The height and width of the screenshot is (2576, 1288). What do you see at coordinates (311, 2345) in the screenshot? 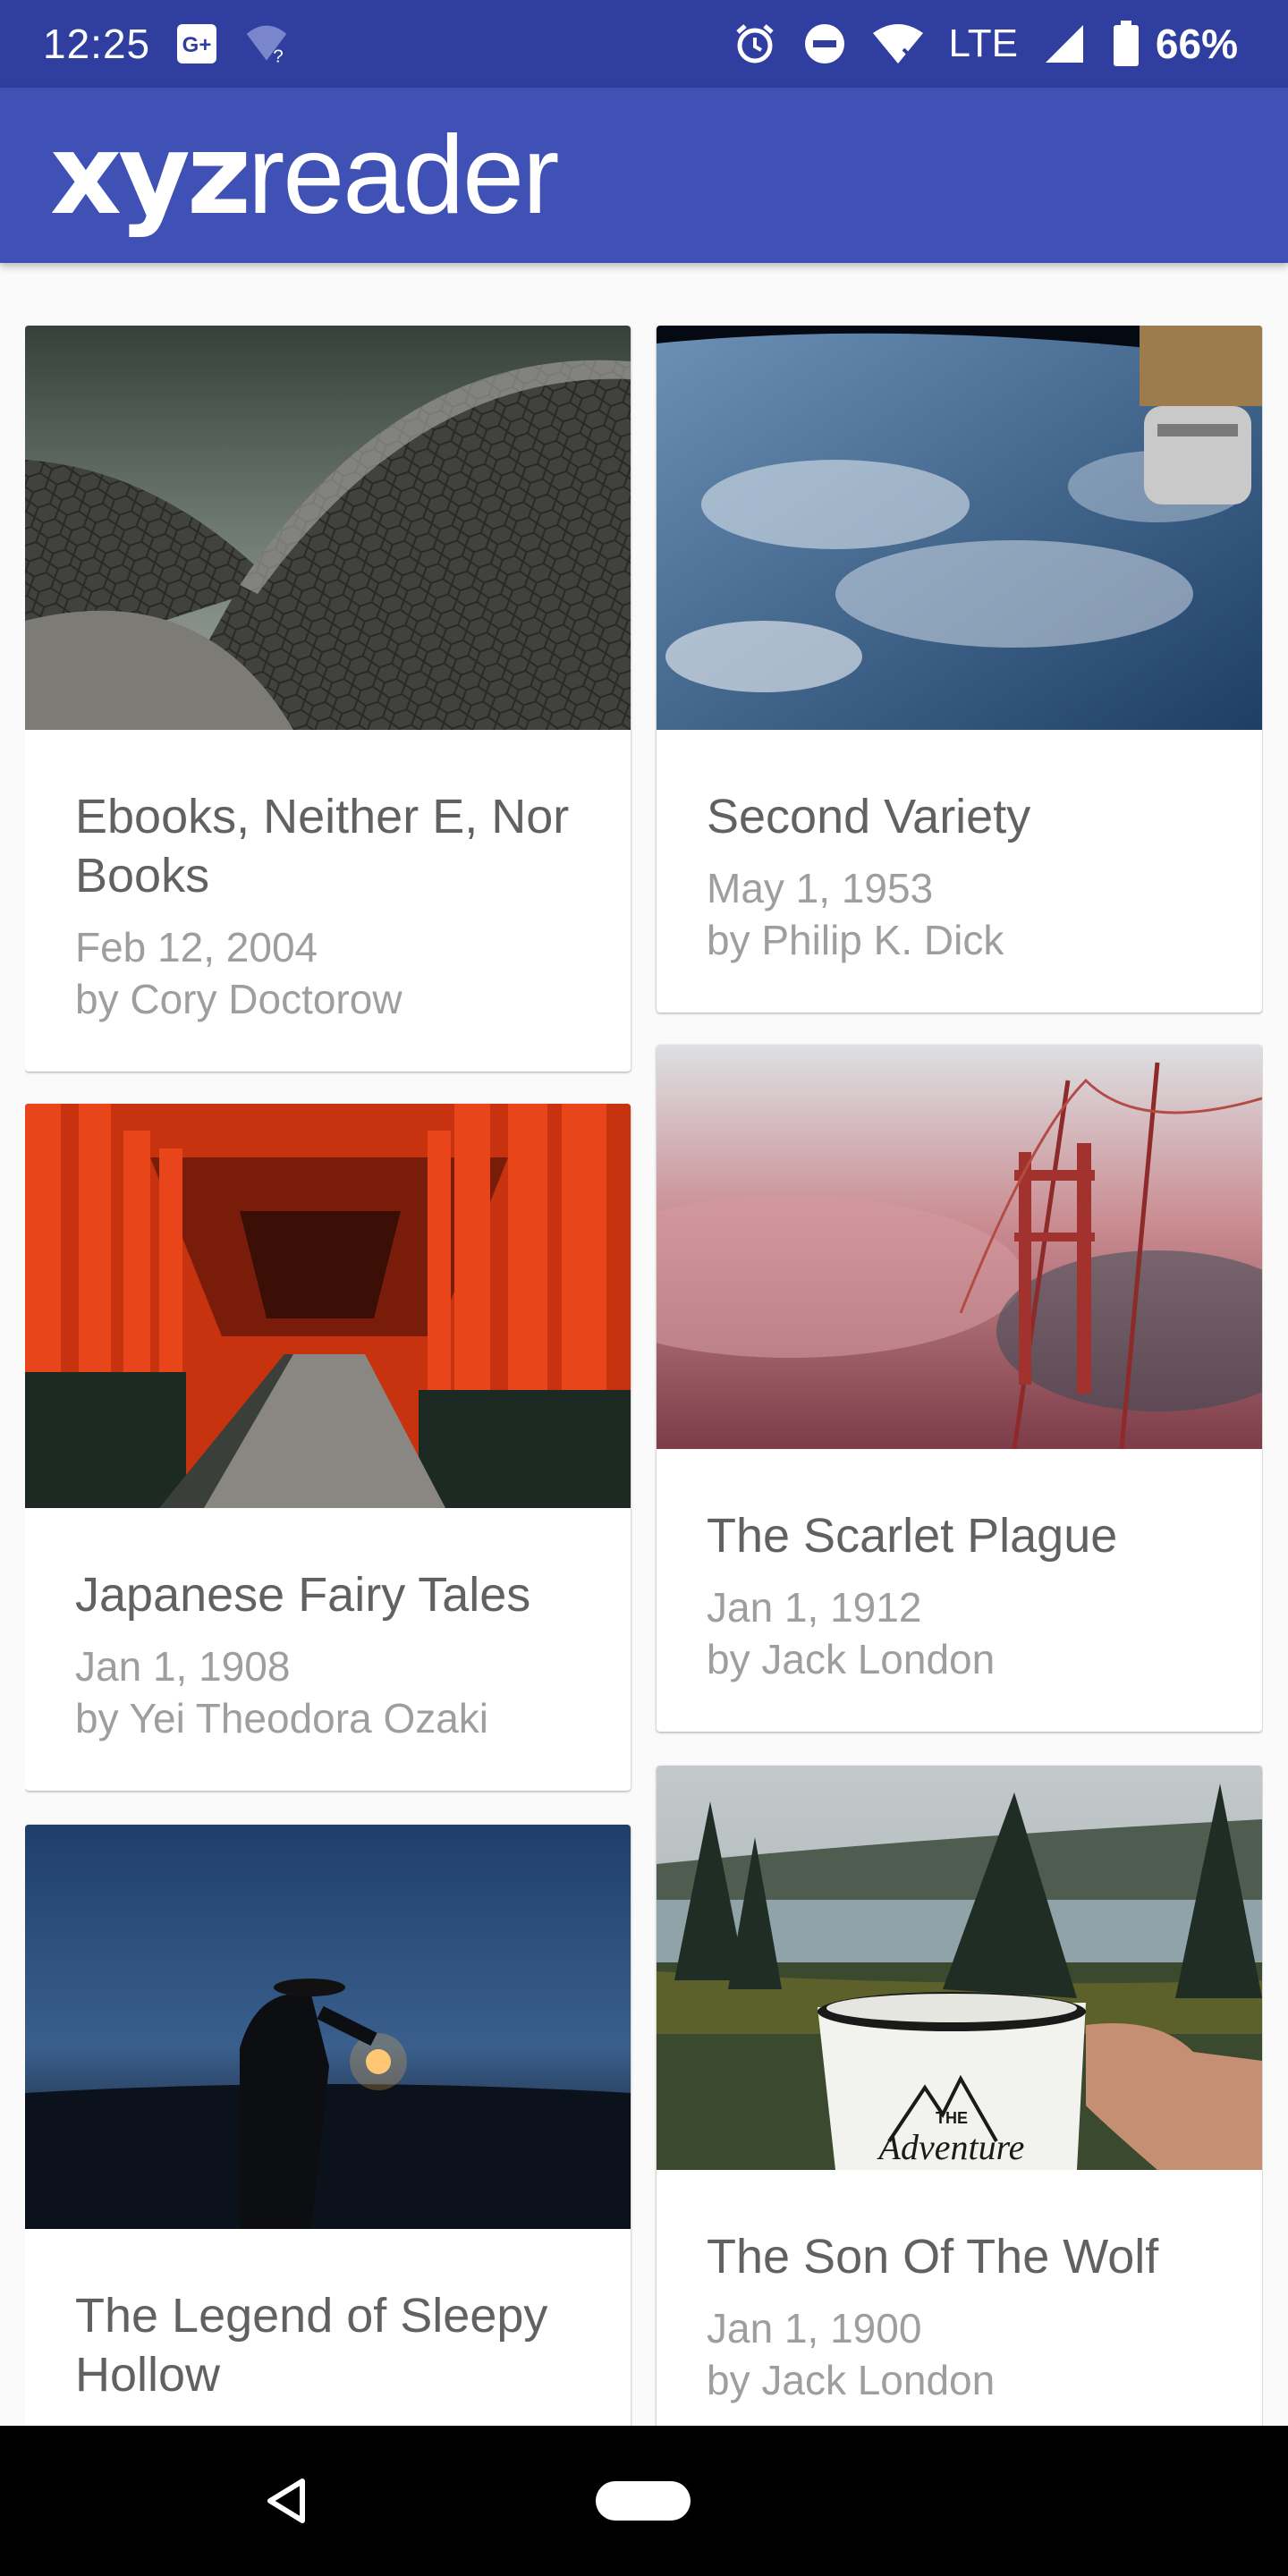
I see `article-title: The Legend of Sleepy Hollow` at bounding box center [311, 2345].